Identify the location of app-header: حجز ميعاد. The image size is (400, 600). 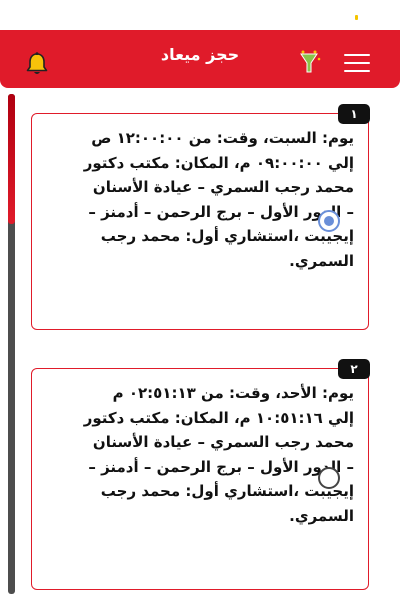
(200, 59).